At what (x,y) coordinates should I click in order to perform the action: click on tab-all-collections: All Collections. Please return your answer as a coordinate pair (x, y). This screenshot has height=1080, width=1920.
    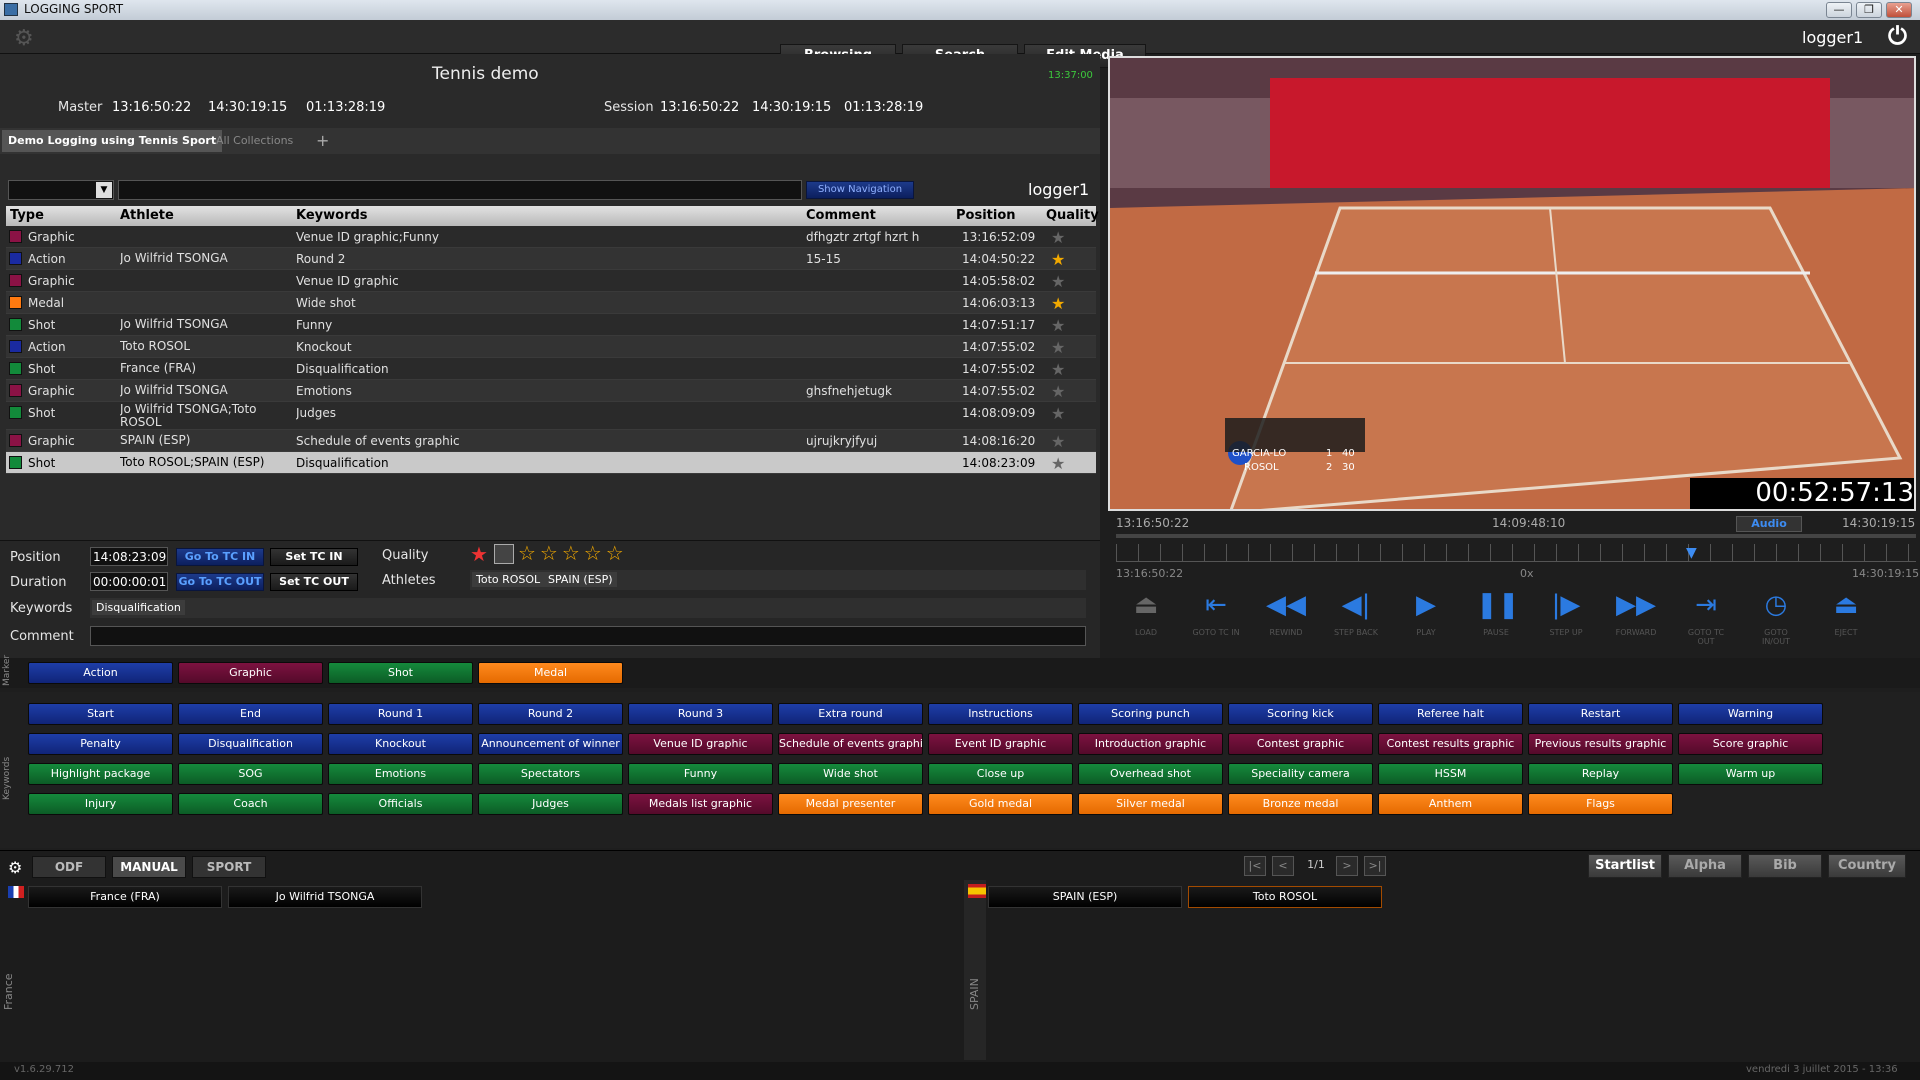
    Looking at the image, I should click on (254, 141).